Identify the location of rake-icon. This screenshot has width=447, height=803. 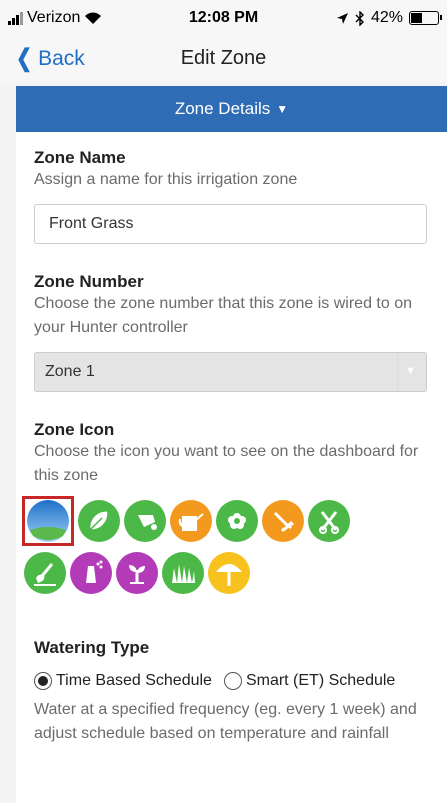
(283, 521).